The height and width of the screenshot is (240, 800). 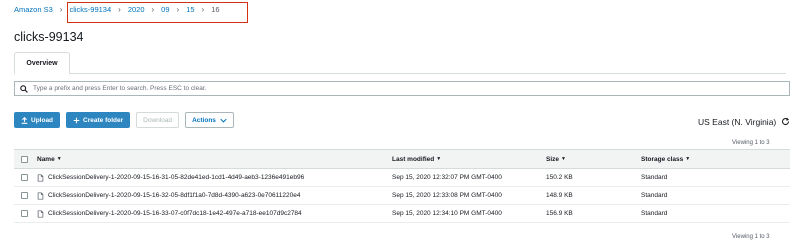 What do you see at coordinates (223, 120) in the screenshot?
I see `caret-down-icon` at bounding box center [223, 120].